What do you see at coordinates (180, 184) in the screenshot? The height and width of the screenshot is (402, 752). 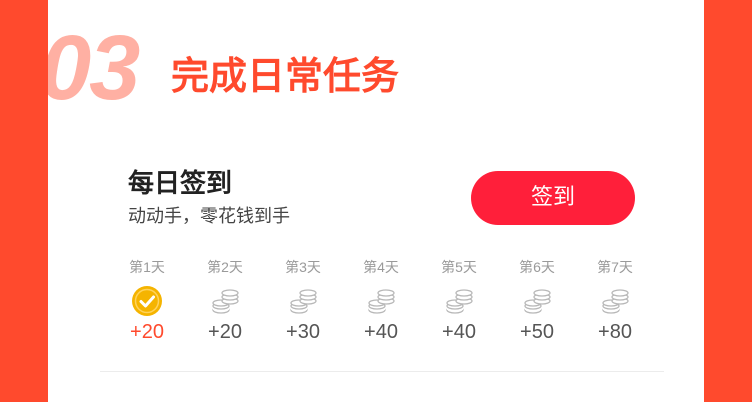 I see `task-title: 每日签到` at bounding box center [180, 184].